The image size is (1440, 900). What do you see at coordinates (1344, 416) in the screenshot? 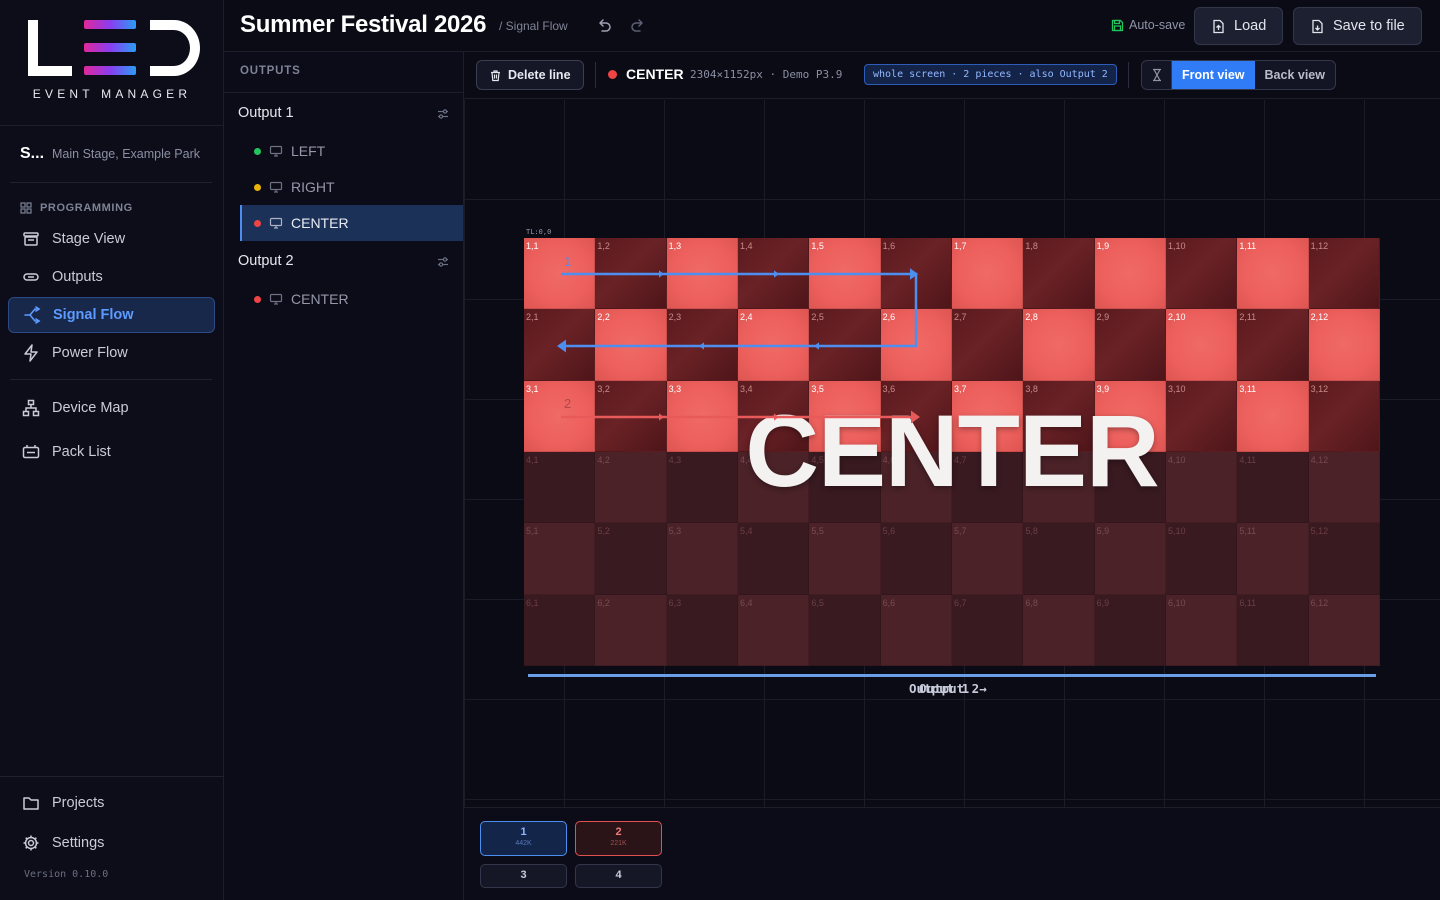
I see `led-panel-cell: 3,12` at bounding box center [1344, 416].